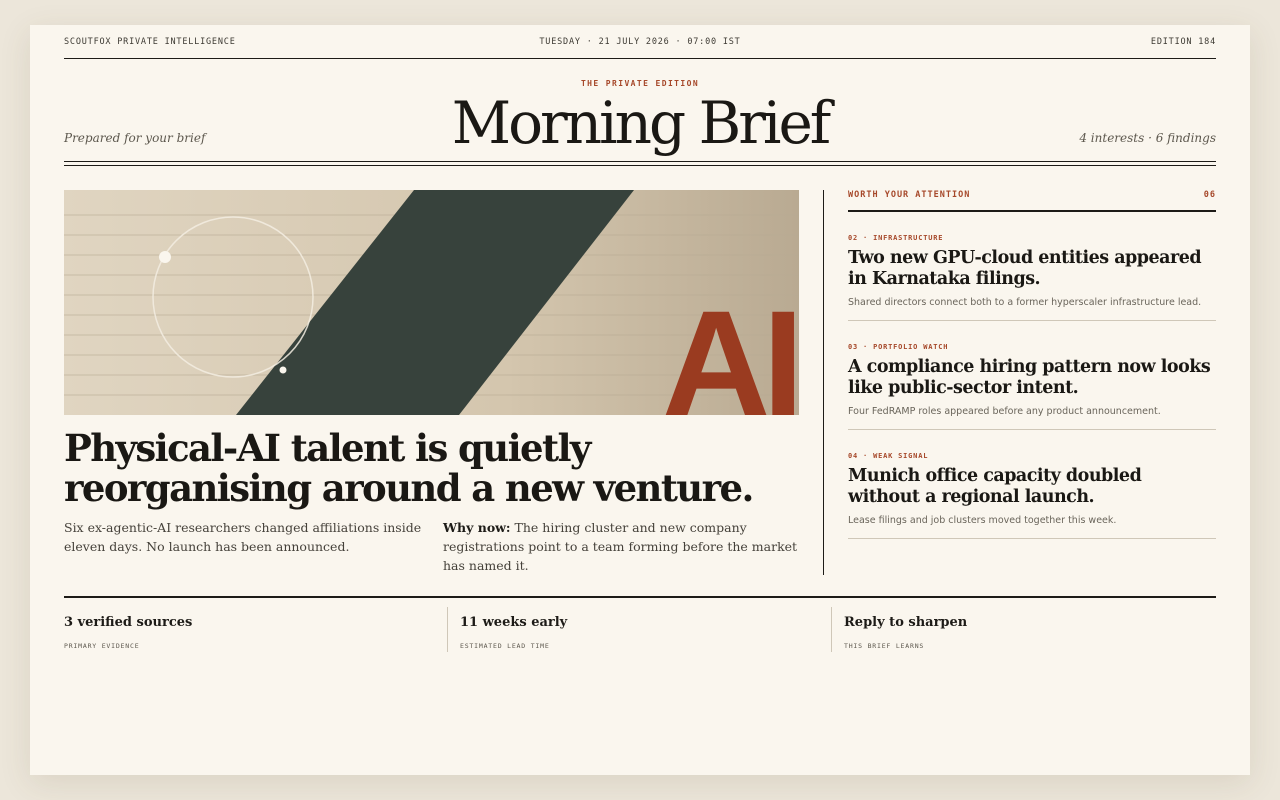  I want to click on stat-label: ESTIMATED LEAD TIME, so click(505, 646).